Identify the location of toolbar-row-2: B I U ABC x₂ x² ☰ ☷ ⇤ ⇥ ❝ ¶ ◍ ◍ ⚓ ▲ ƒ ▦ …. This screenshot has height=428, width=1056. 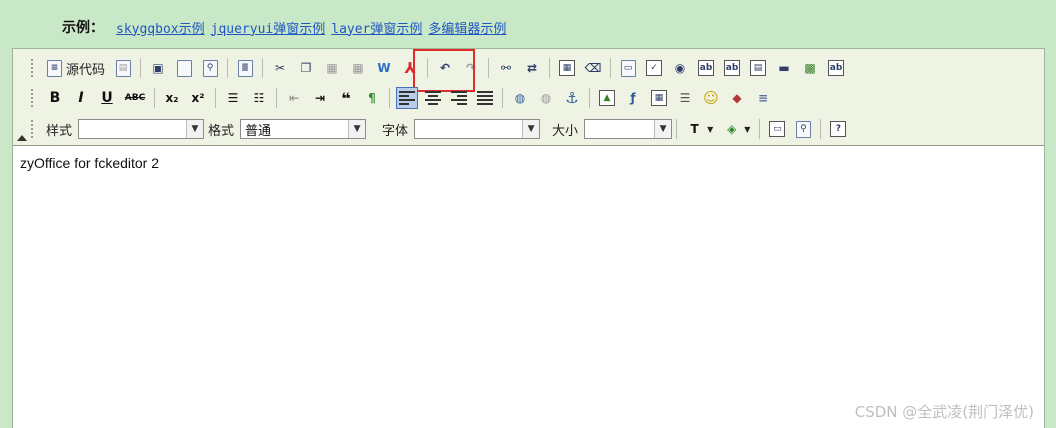
(403, 98).